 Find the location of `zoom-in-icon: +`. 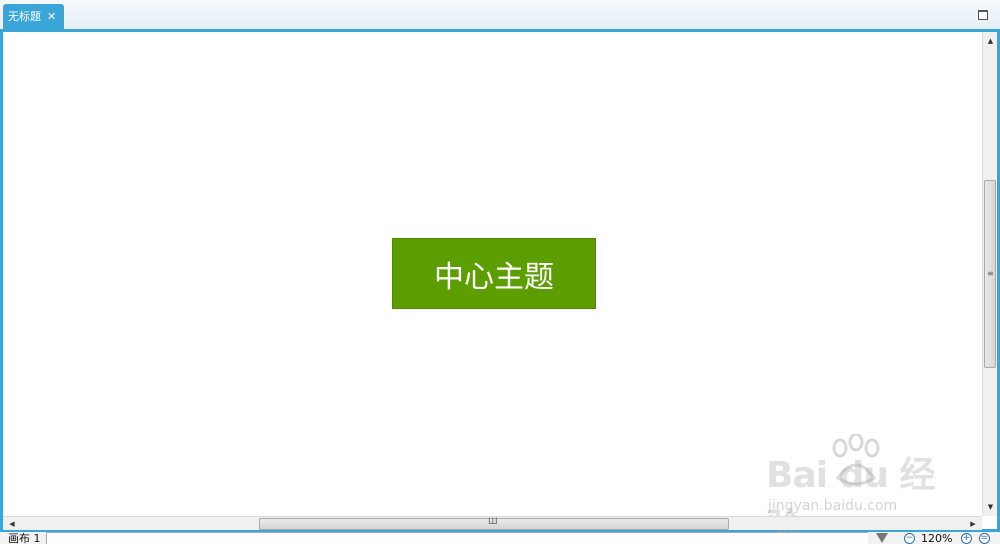

zoom-in-icon: + is located at coordinates (966, 538).